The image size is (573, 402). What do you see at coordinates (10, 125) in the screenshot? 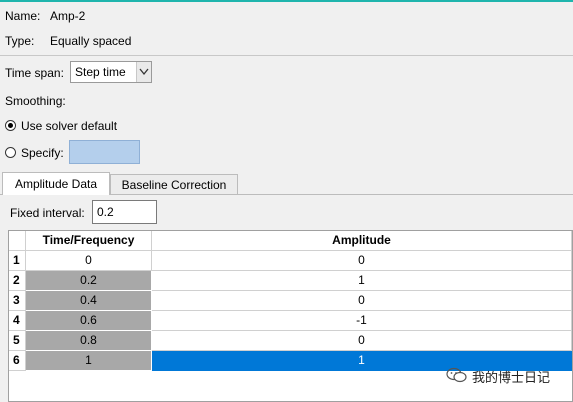
I see `use-solver-default-radio` at bounding box center [10, 125].